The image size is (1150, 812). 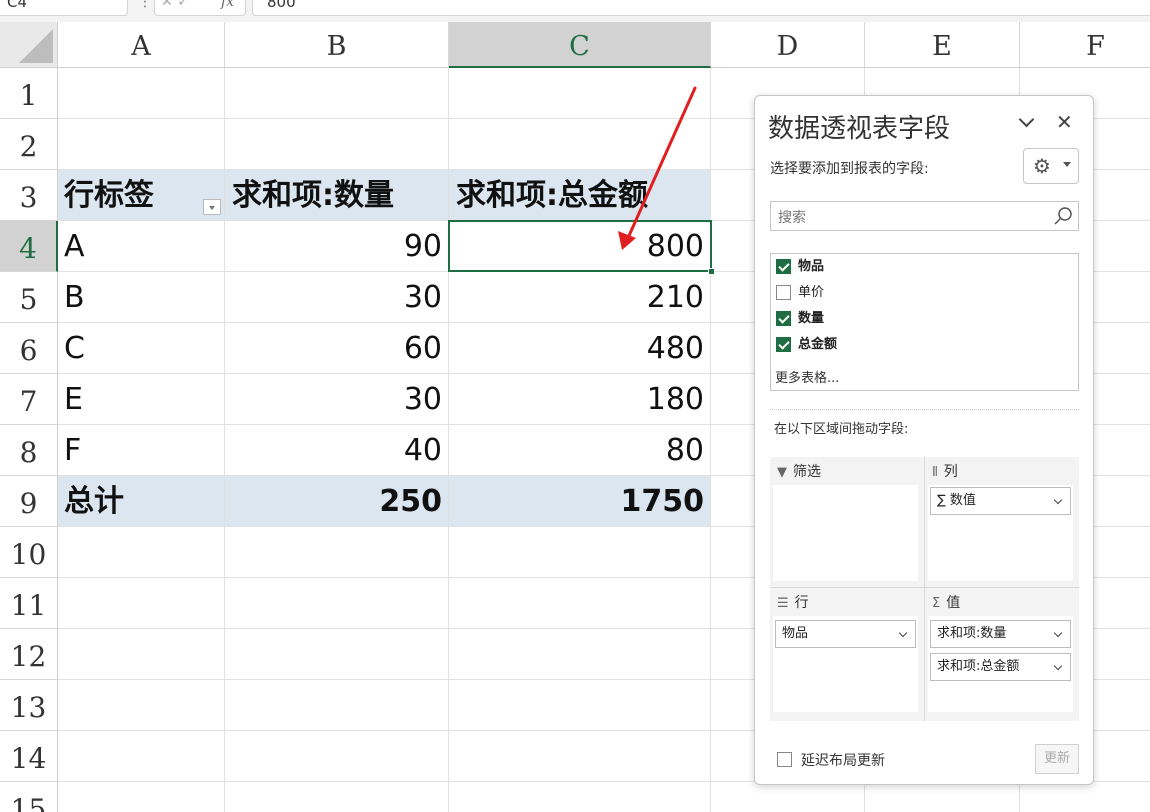 What do you see at coordinates (579, 297) in the screenshot?
I see `pivot-item-amount: 210` at bounding box center [579, 297].